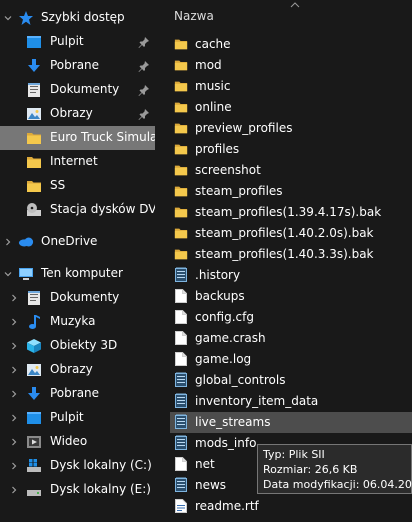 This screenshot has width=412, height=522. I want to click on nav-item: Internet, so click(77, 162).